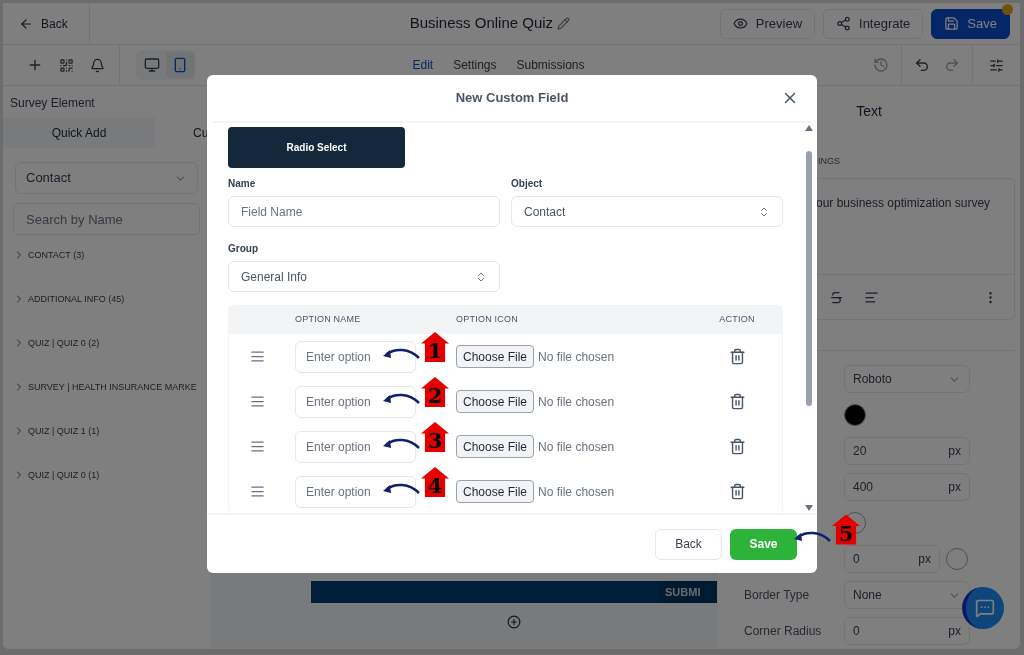  Describe the element at coordinates (243, 249) in the screenshot. I see `field-label: Group` at that location.